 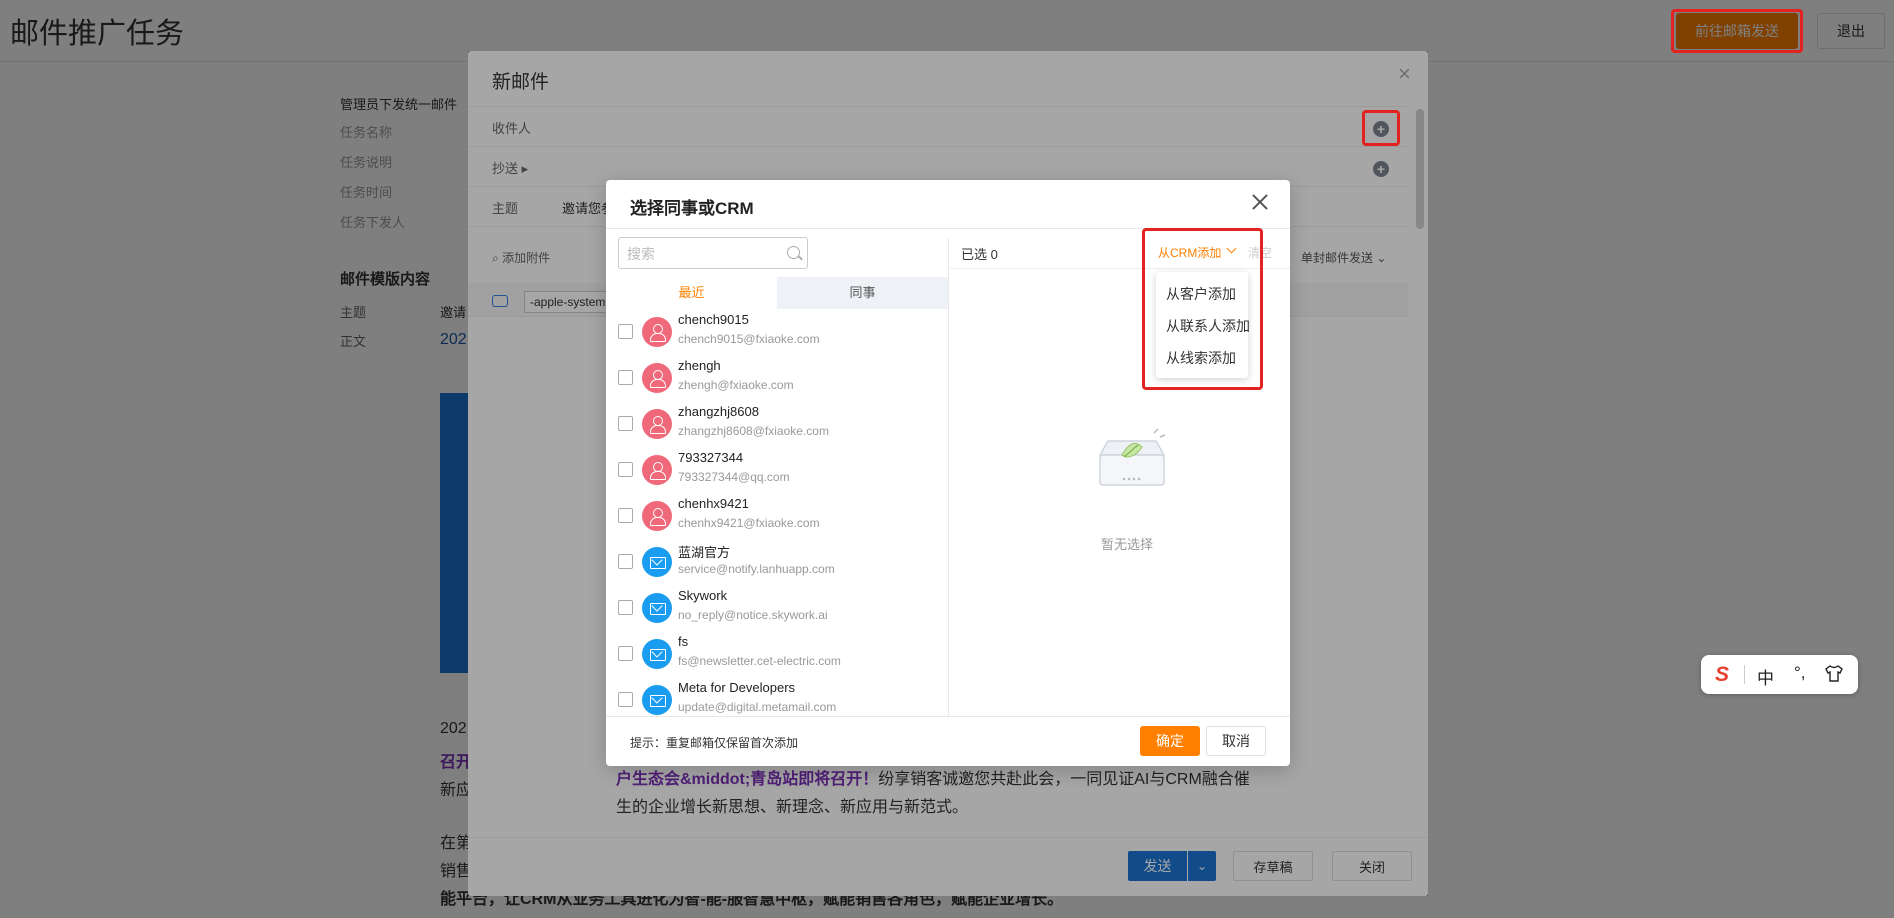 I want to click on contact-email: chenhx9421@fxiaoke.com, so click(x=749, y=523).